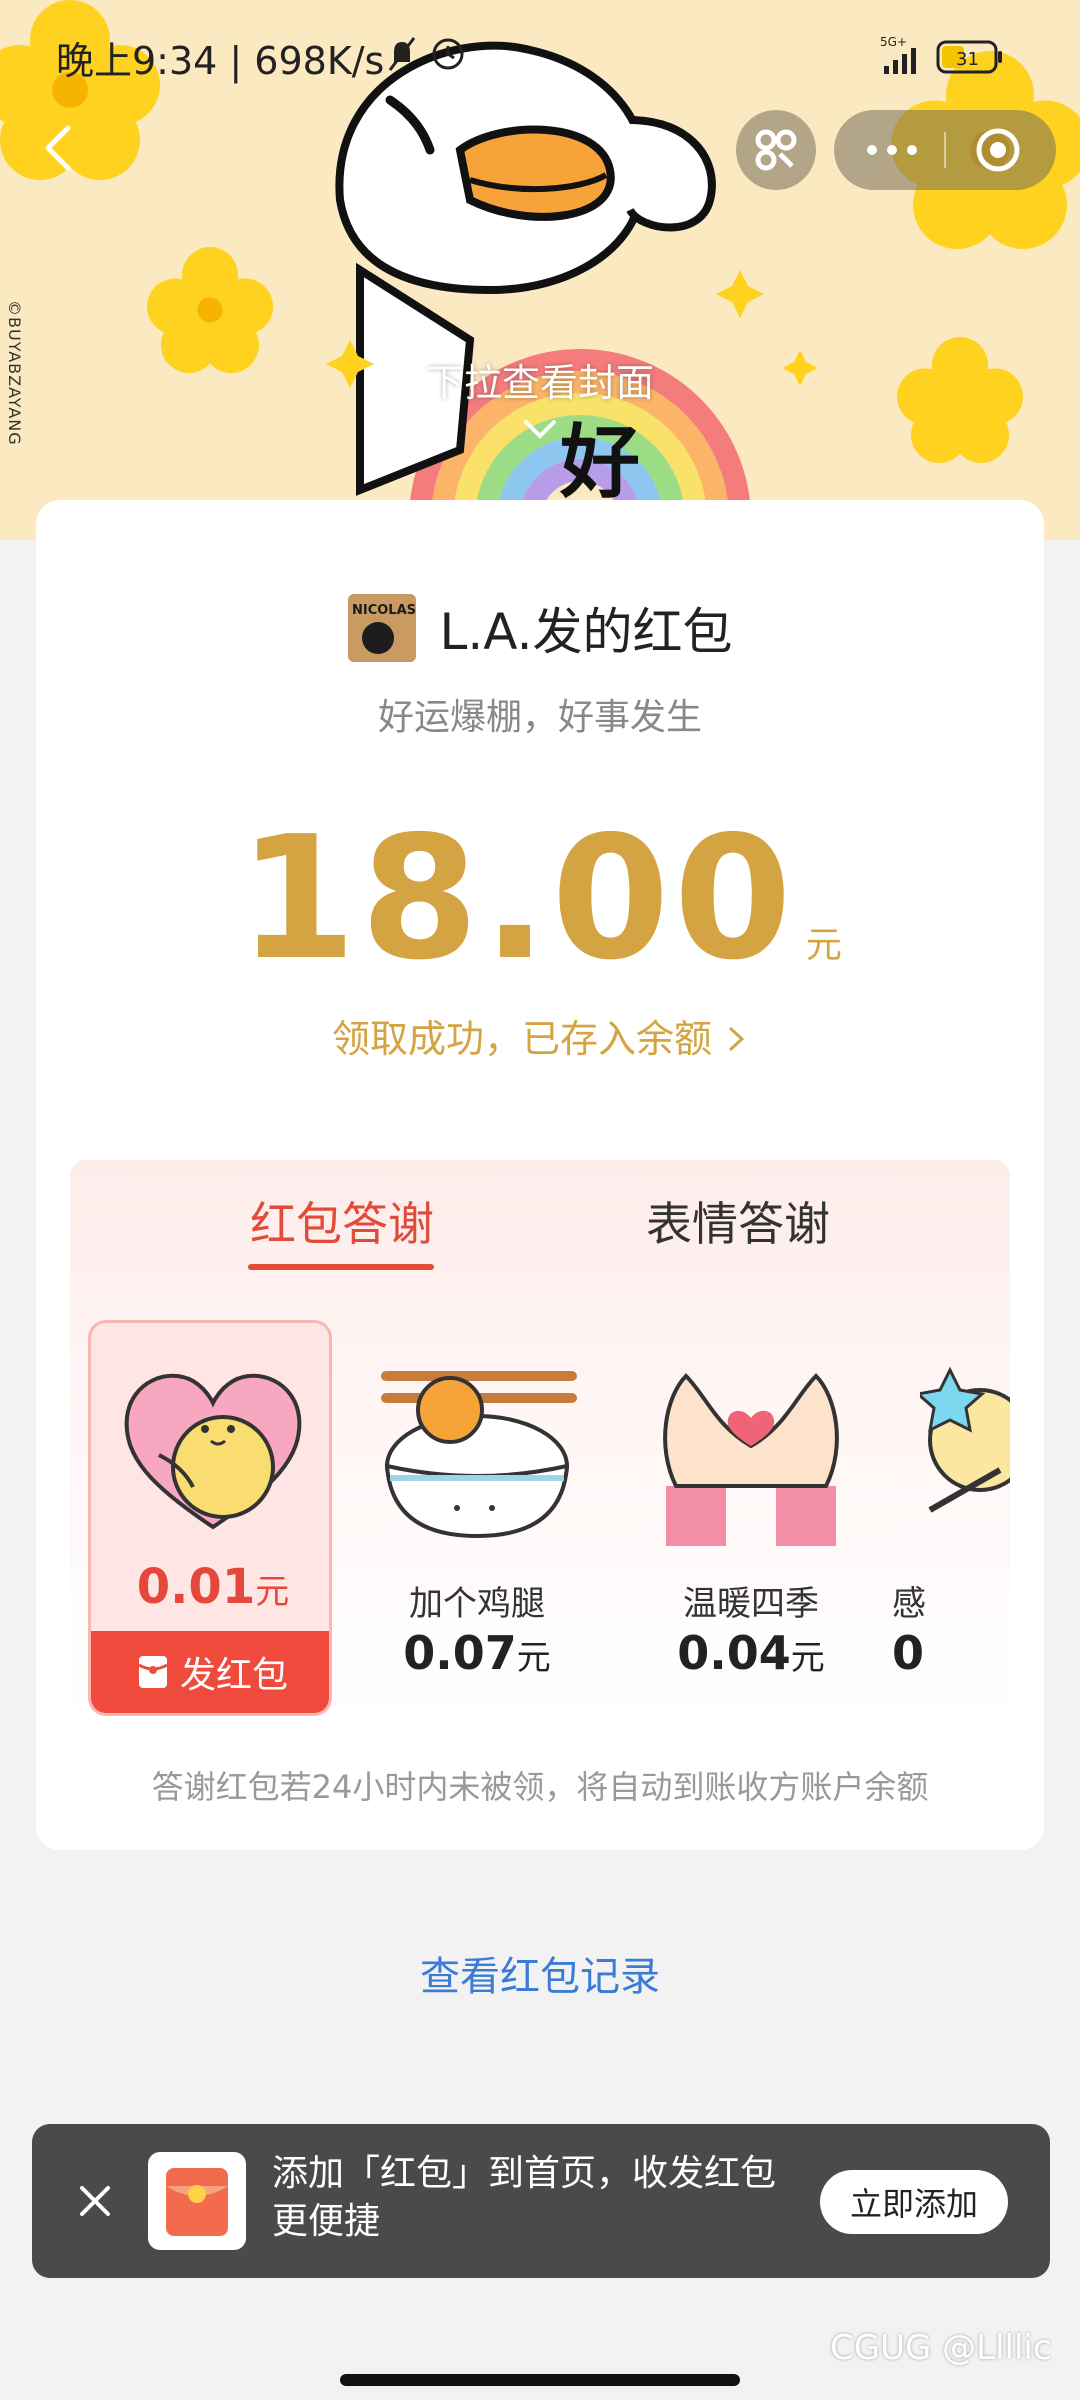 Image resolution: width=1080 pixels, height=2400 pixels. I want to click on gift-price: 0.04元, so click(751, 1653).